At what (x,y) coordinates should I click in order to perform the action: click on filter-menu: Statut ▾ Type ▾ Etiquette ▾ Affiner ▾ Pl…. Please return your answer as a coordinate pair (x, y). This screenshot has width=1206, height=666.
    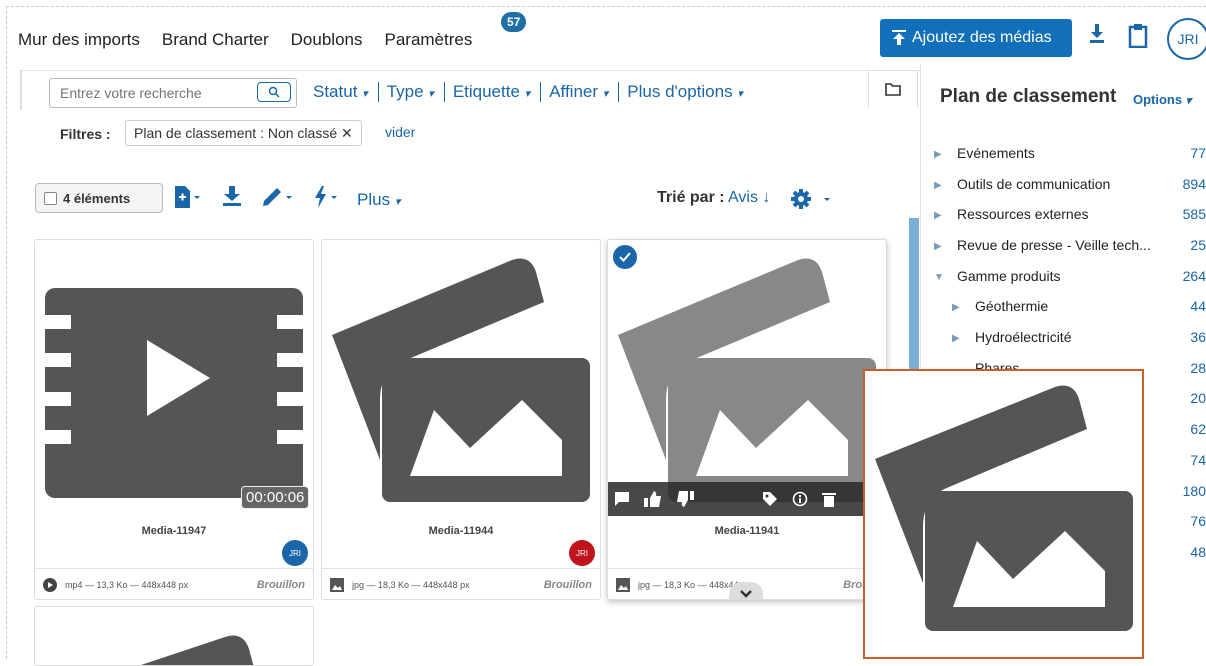
    Looking at the image, I should click on (537, 92).